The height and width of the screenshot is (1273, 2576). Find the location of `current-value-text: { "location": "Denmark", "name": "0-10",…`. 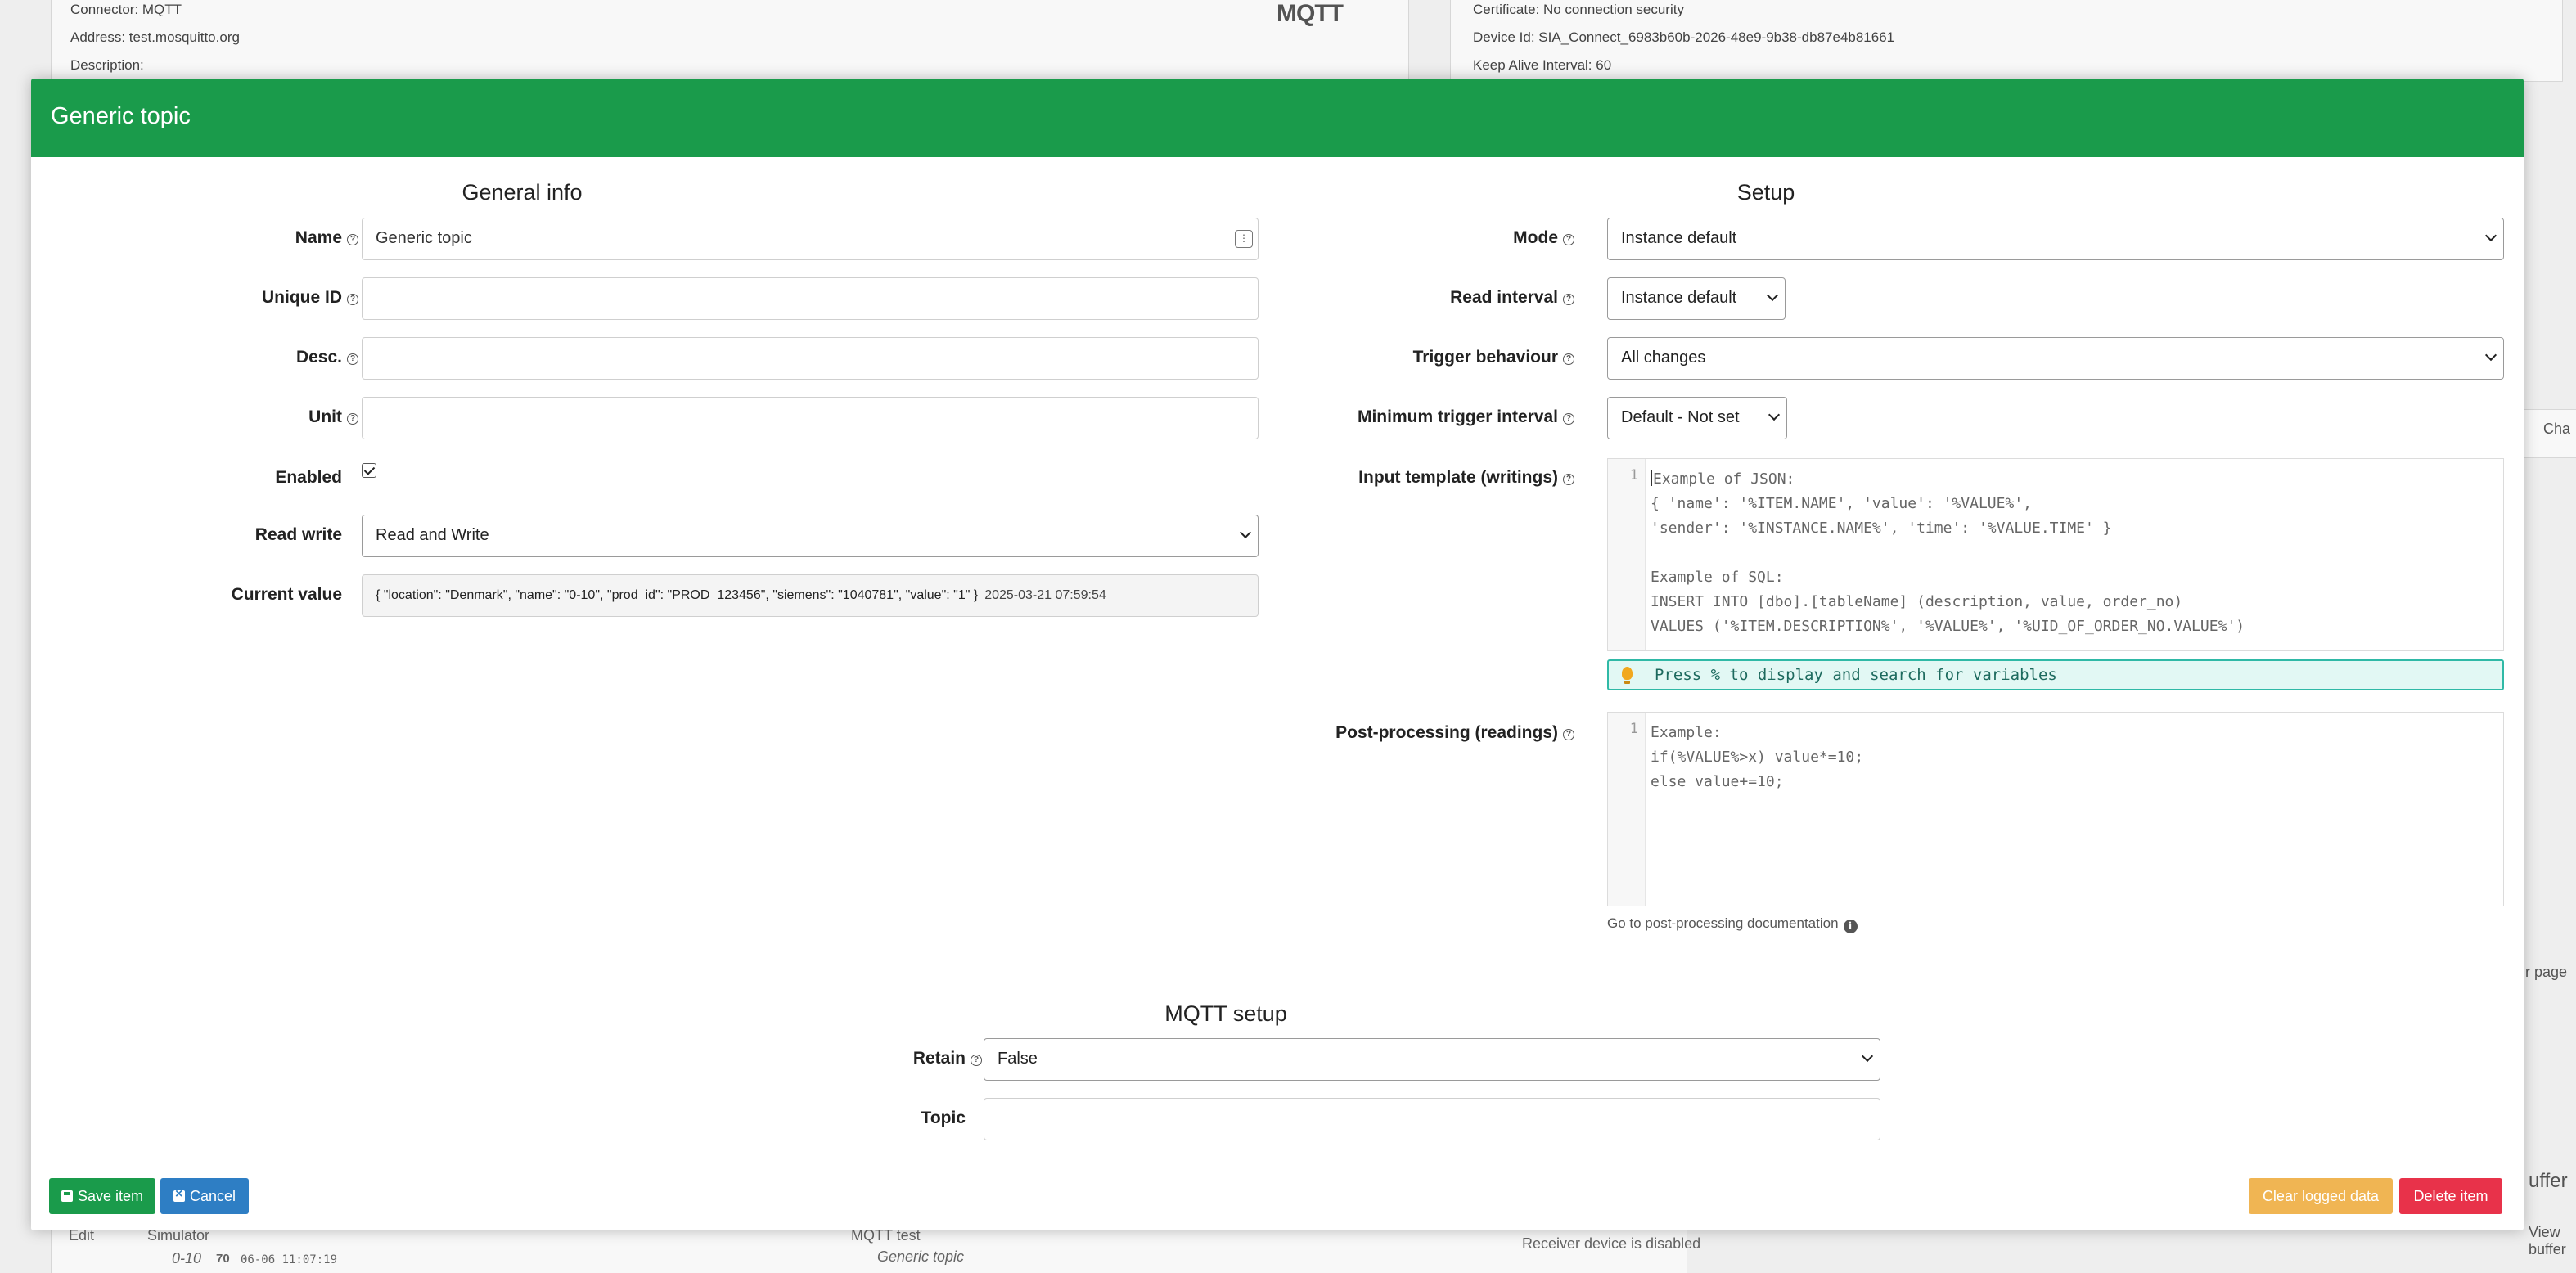

current-value-text: { "location": "Denmark", "name": "0-10",… is located at coordinates (677, 595).